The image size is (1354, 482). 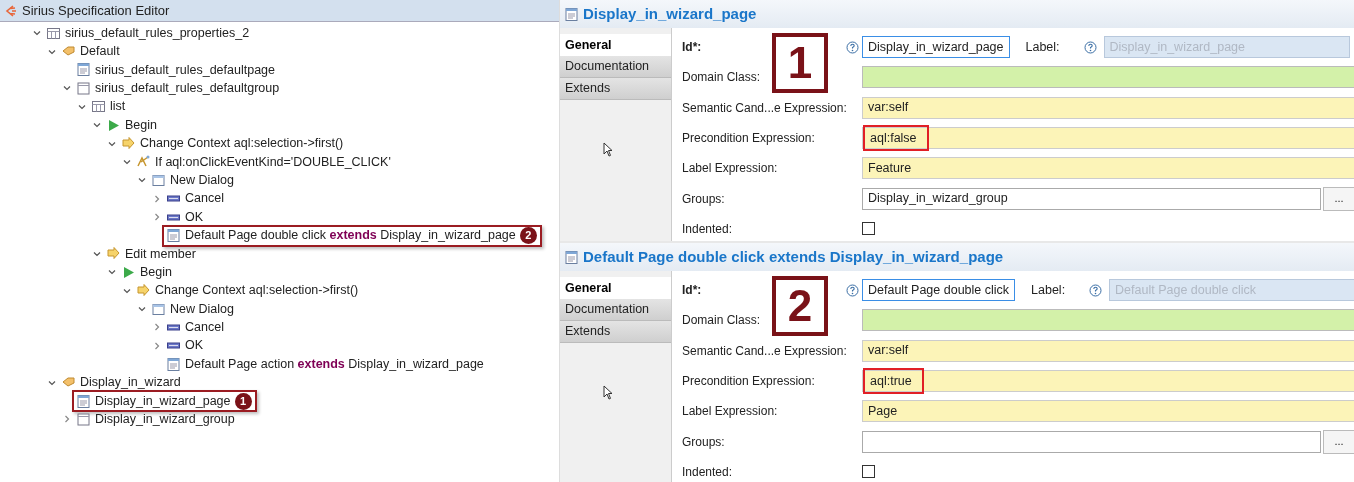 What do you see at coordinates (243, 401) in the screenshot?
I see `number-badge: 1` at bounding box center [243, 401].